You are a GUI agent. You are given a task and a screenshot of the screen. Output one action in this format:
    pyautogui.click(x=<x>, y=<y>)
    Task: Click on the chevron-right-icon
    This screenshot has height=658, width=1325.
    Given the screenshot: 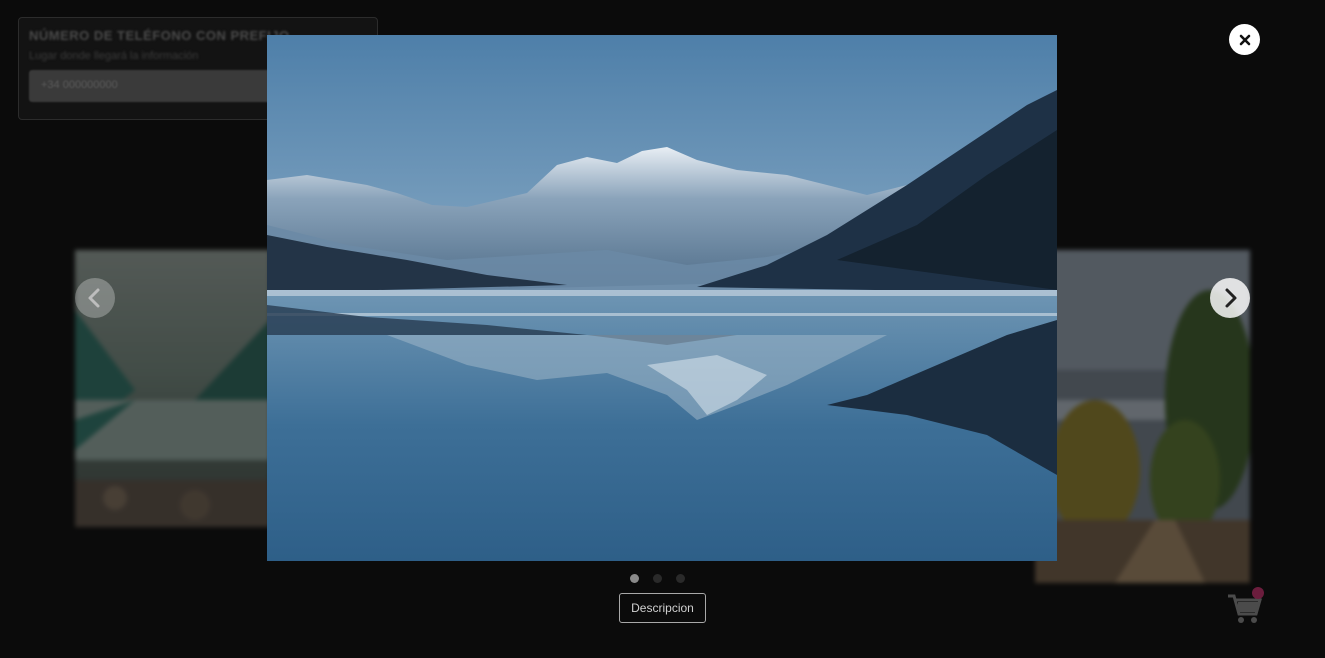 What is the action you would take?
    pyautogui.click(x=1231, y=298)
    